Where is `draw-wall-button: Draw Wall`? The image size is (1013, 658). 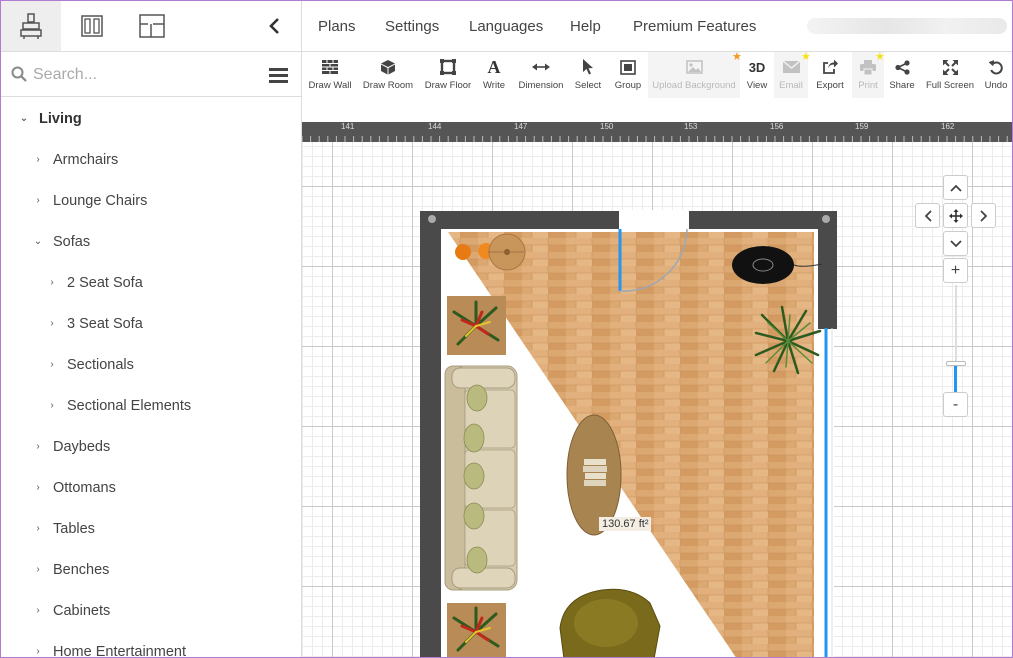 draw-wall-button: Draw Wall is located at coordinates (330, 75).